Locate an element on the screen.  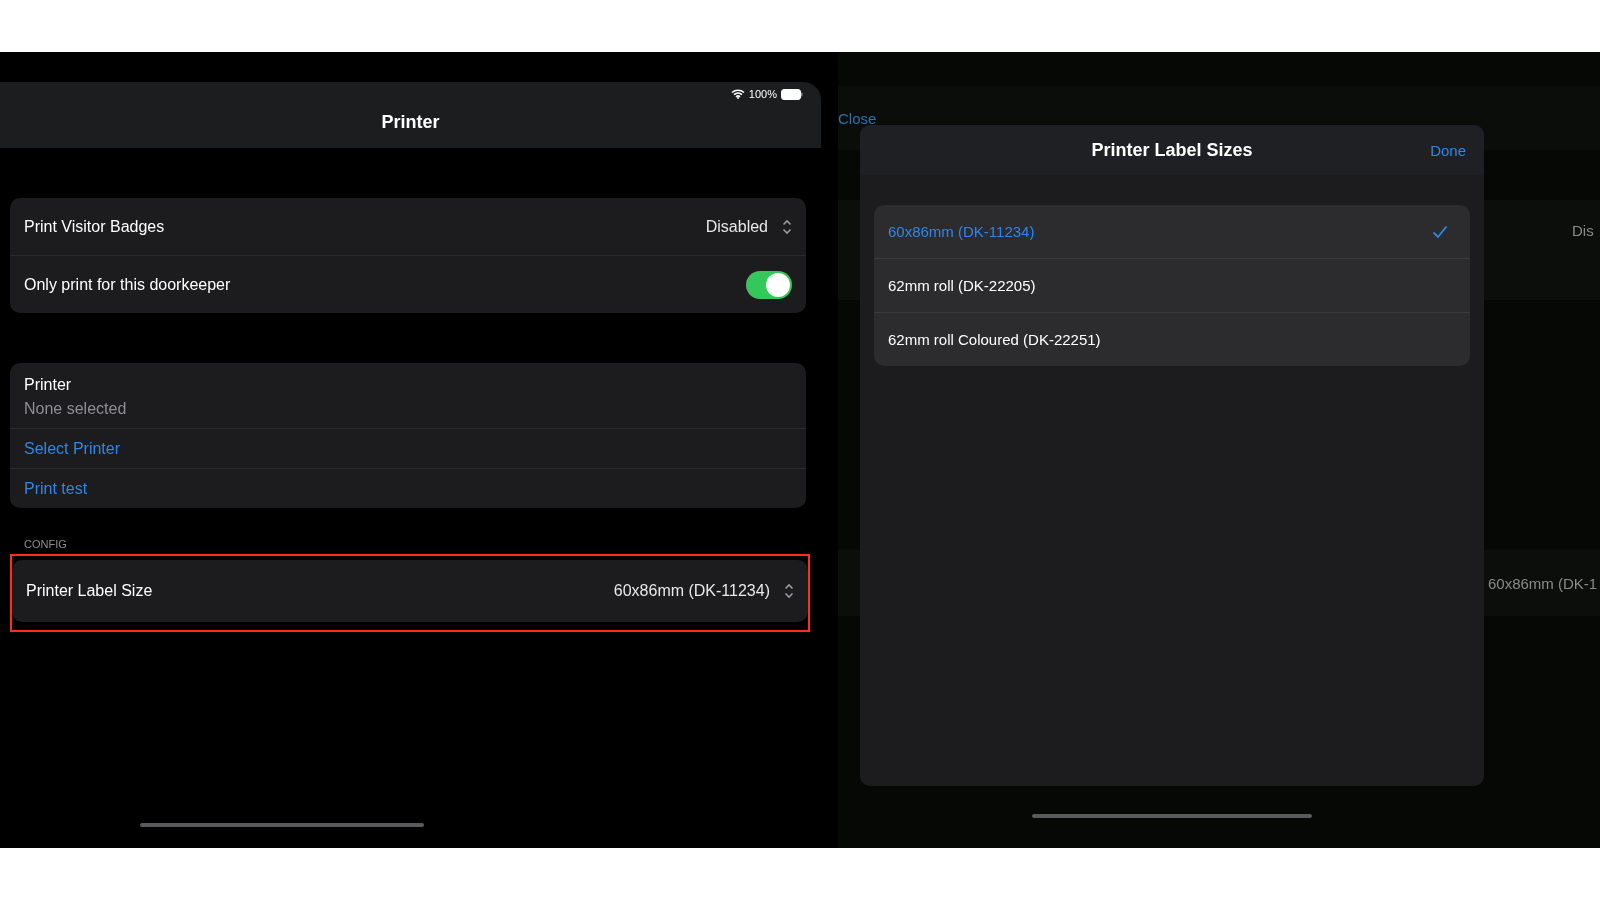
setting-label: Print Visitor Badges is located at coordinates (94, 226).